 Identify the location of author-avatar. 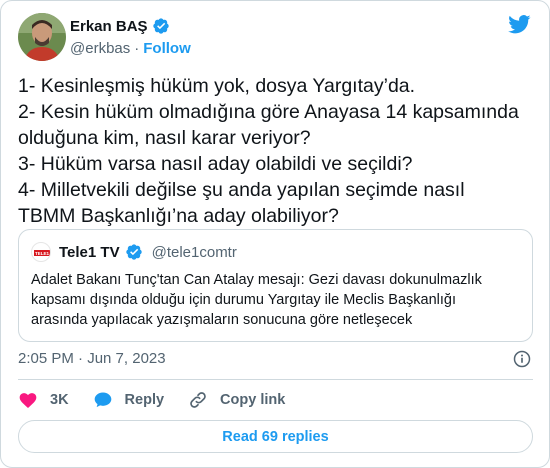
(42, 37).